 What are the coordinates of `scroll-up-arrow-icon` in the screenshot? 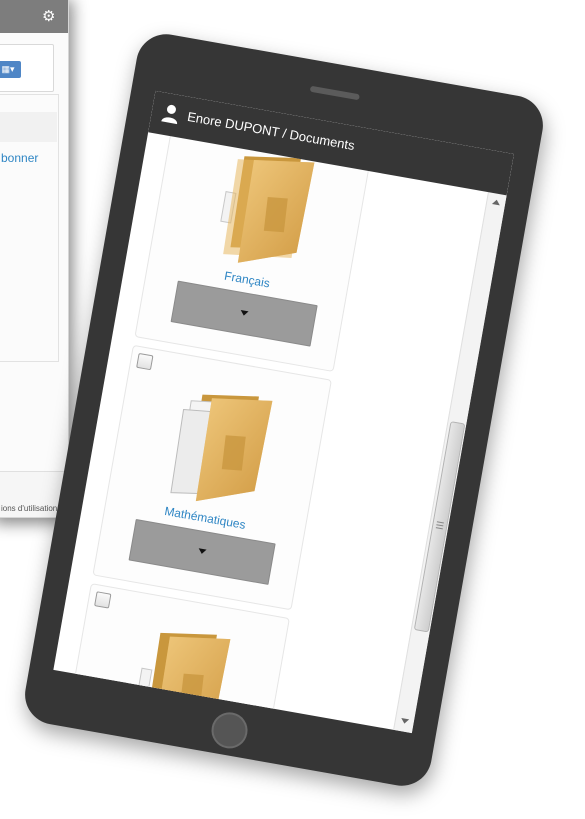 It's located at (496, 202).